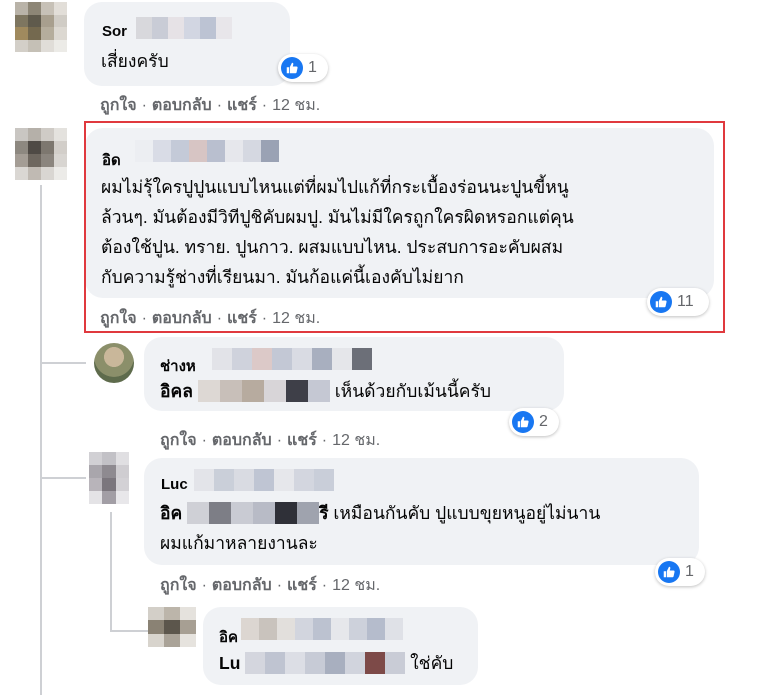 Image resolution: width=774 pixels, height=695 pixels. What do you see at coordinates (114, 31) in the screenshot?
I see `comment-author: Sor` at bounding box center [114, 31].